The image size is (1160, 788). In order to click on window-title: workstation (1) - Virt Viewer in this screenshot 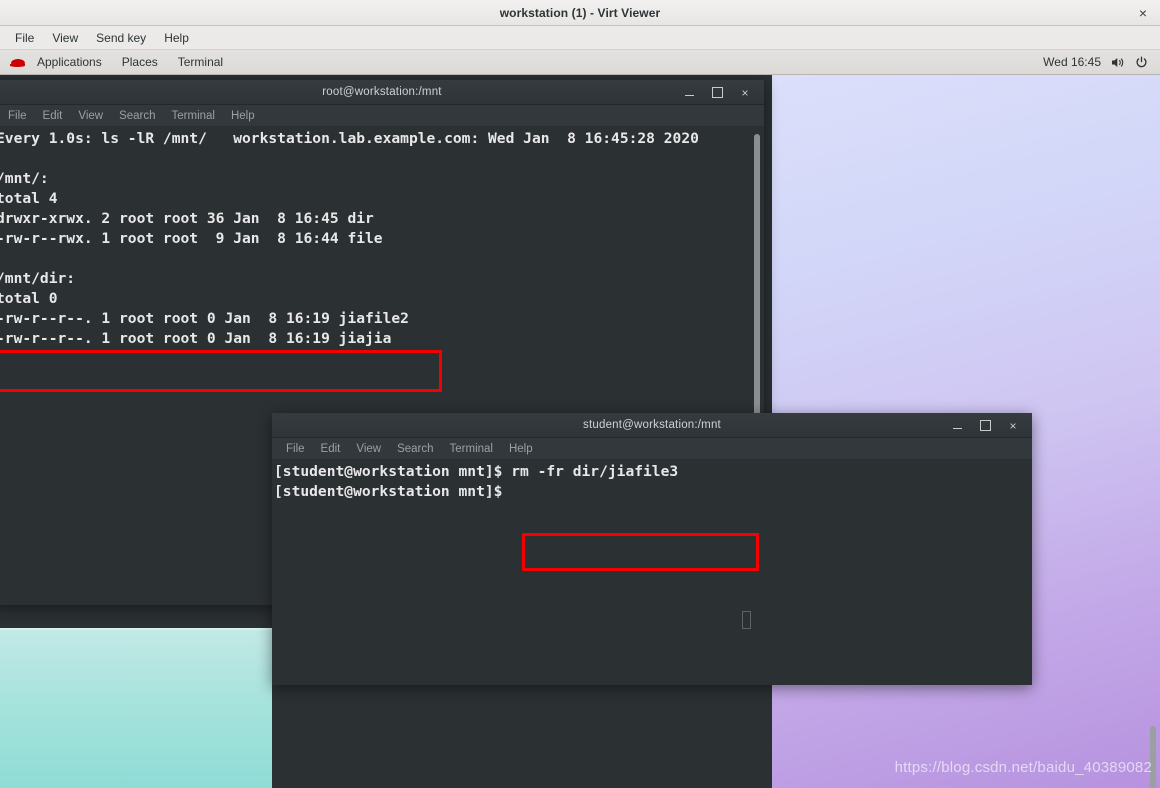, I will do `click(580, 12)`.